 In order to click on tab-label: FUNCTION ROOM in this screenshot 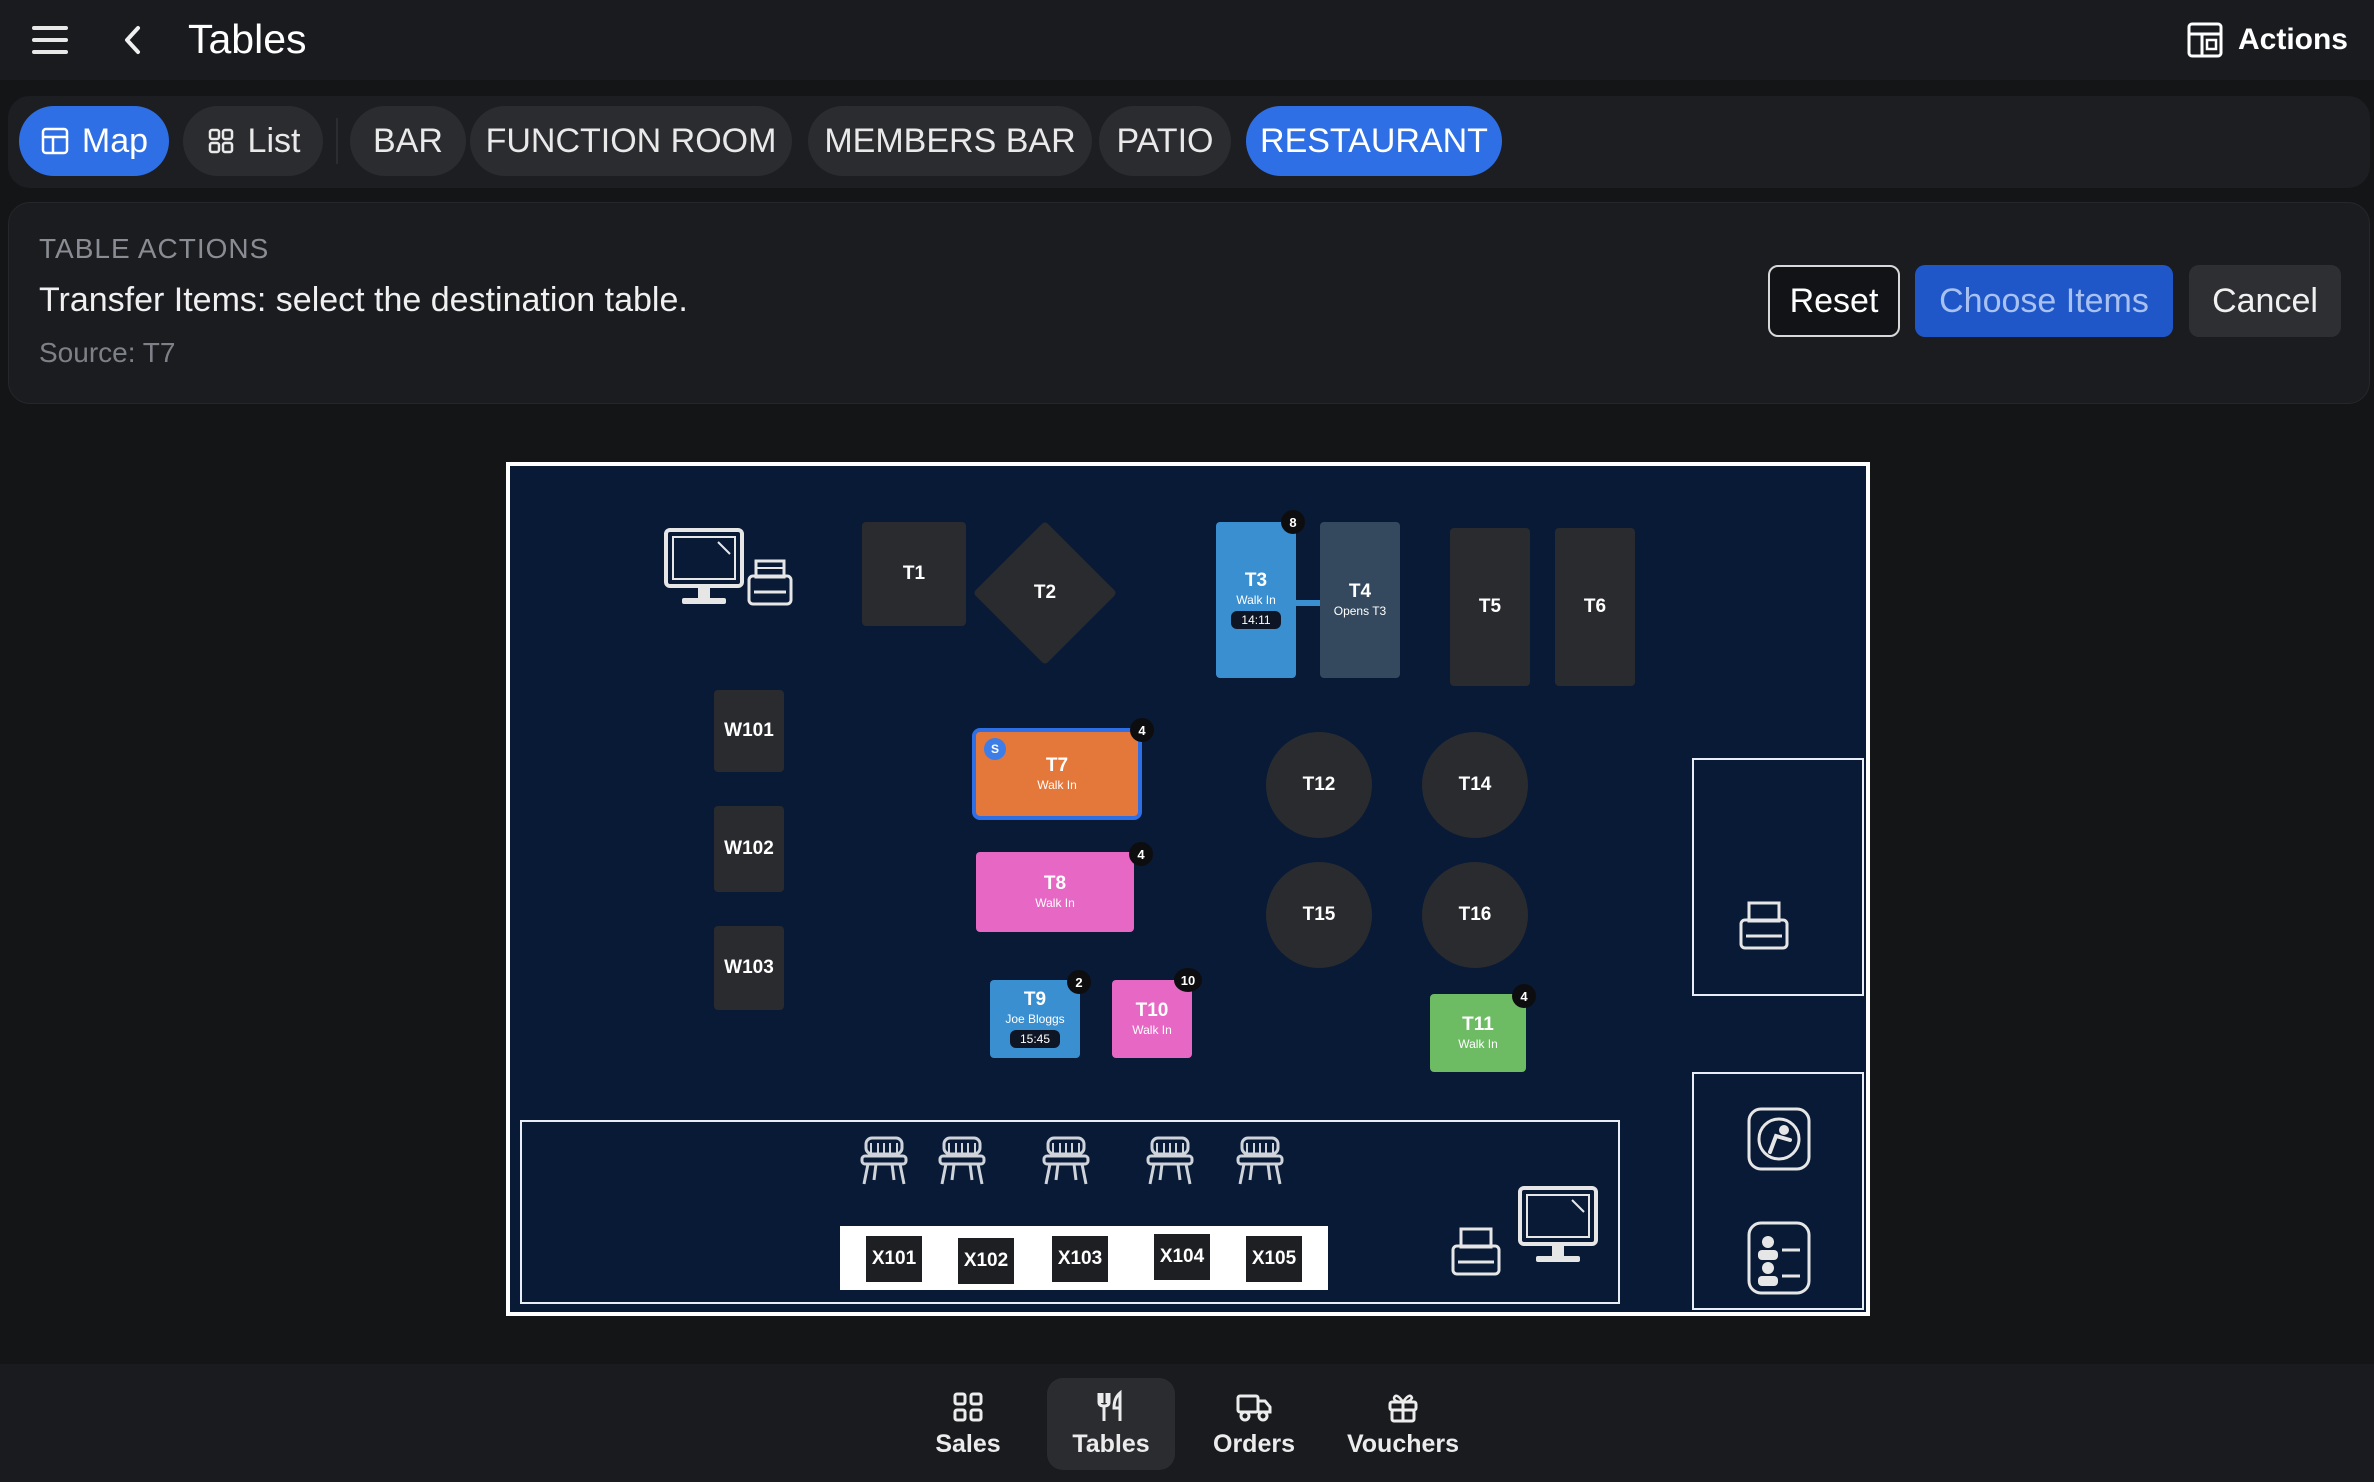, I will do `click(631, 140)`.